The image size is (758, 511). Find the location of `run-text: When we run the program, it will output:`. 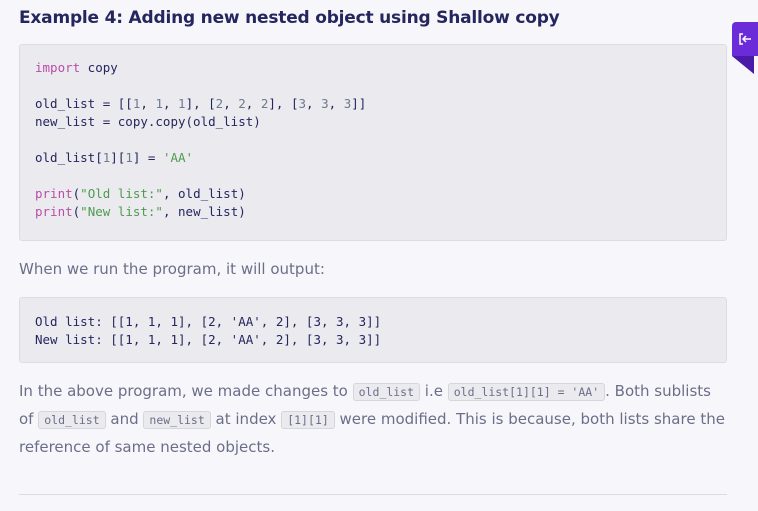

run-text: When we run the program, it will output: is located at coordinates (172, 269).